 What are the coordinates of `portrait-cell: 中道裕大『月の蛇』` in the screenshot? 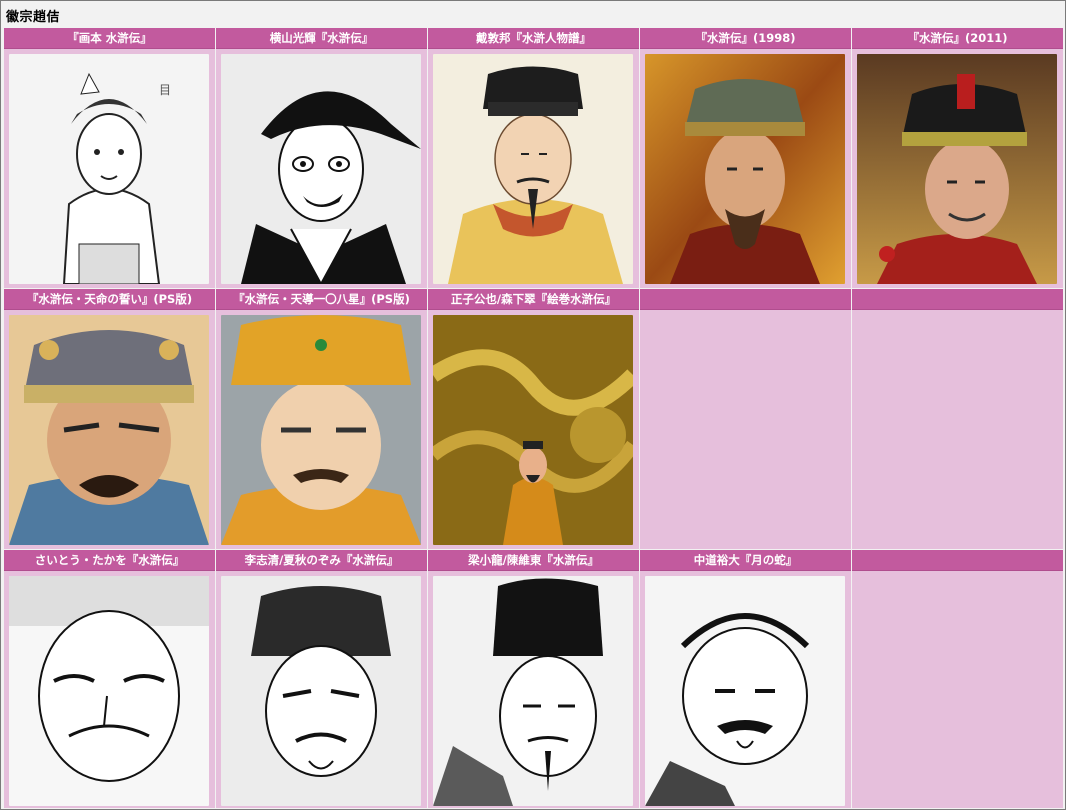 It's located at (745, 679).